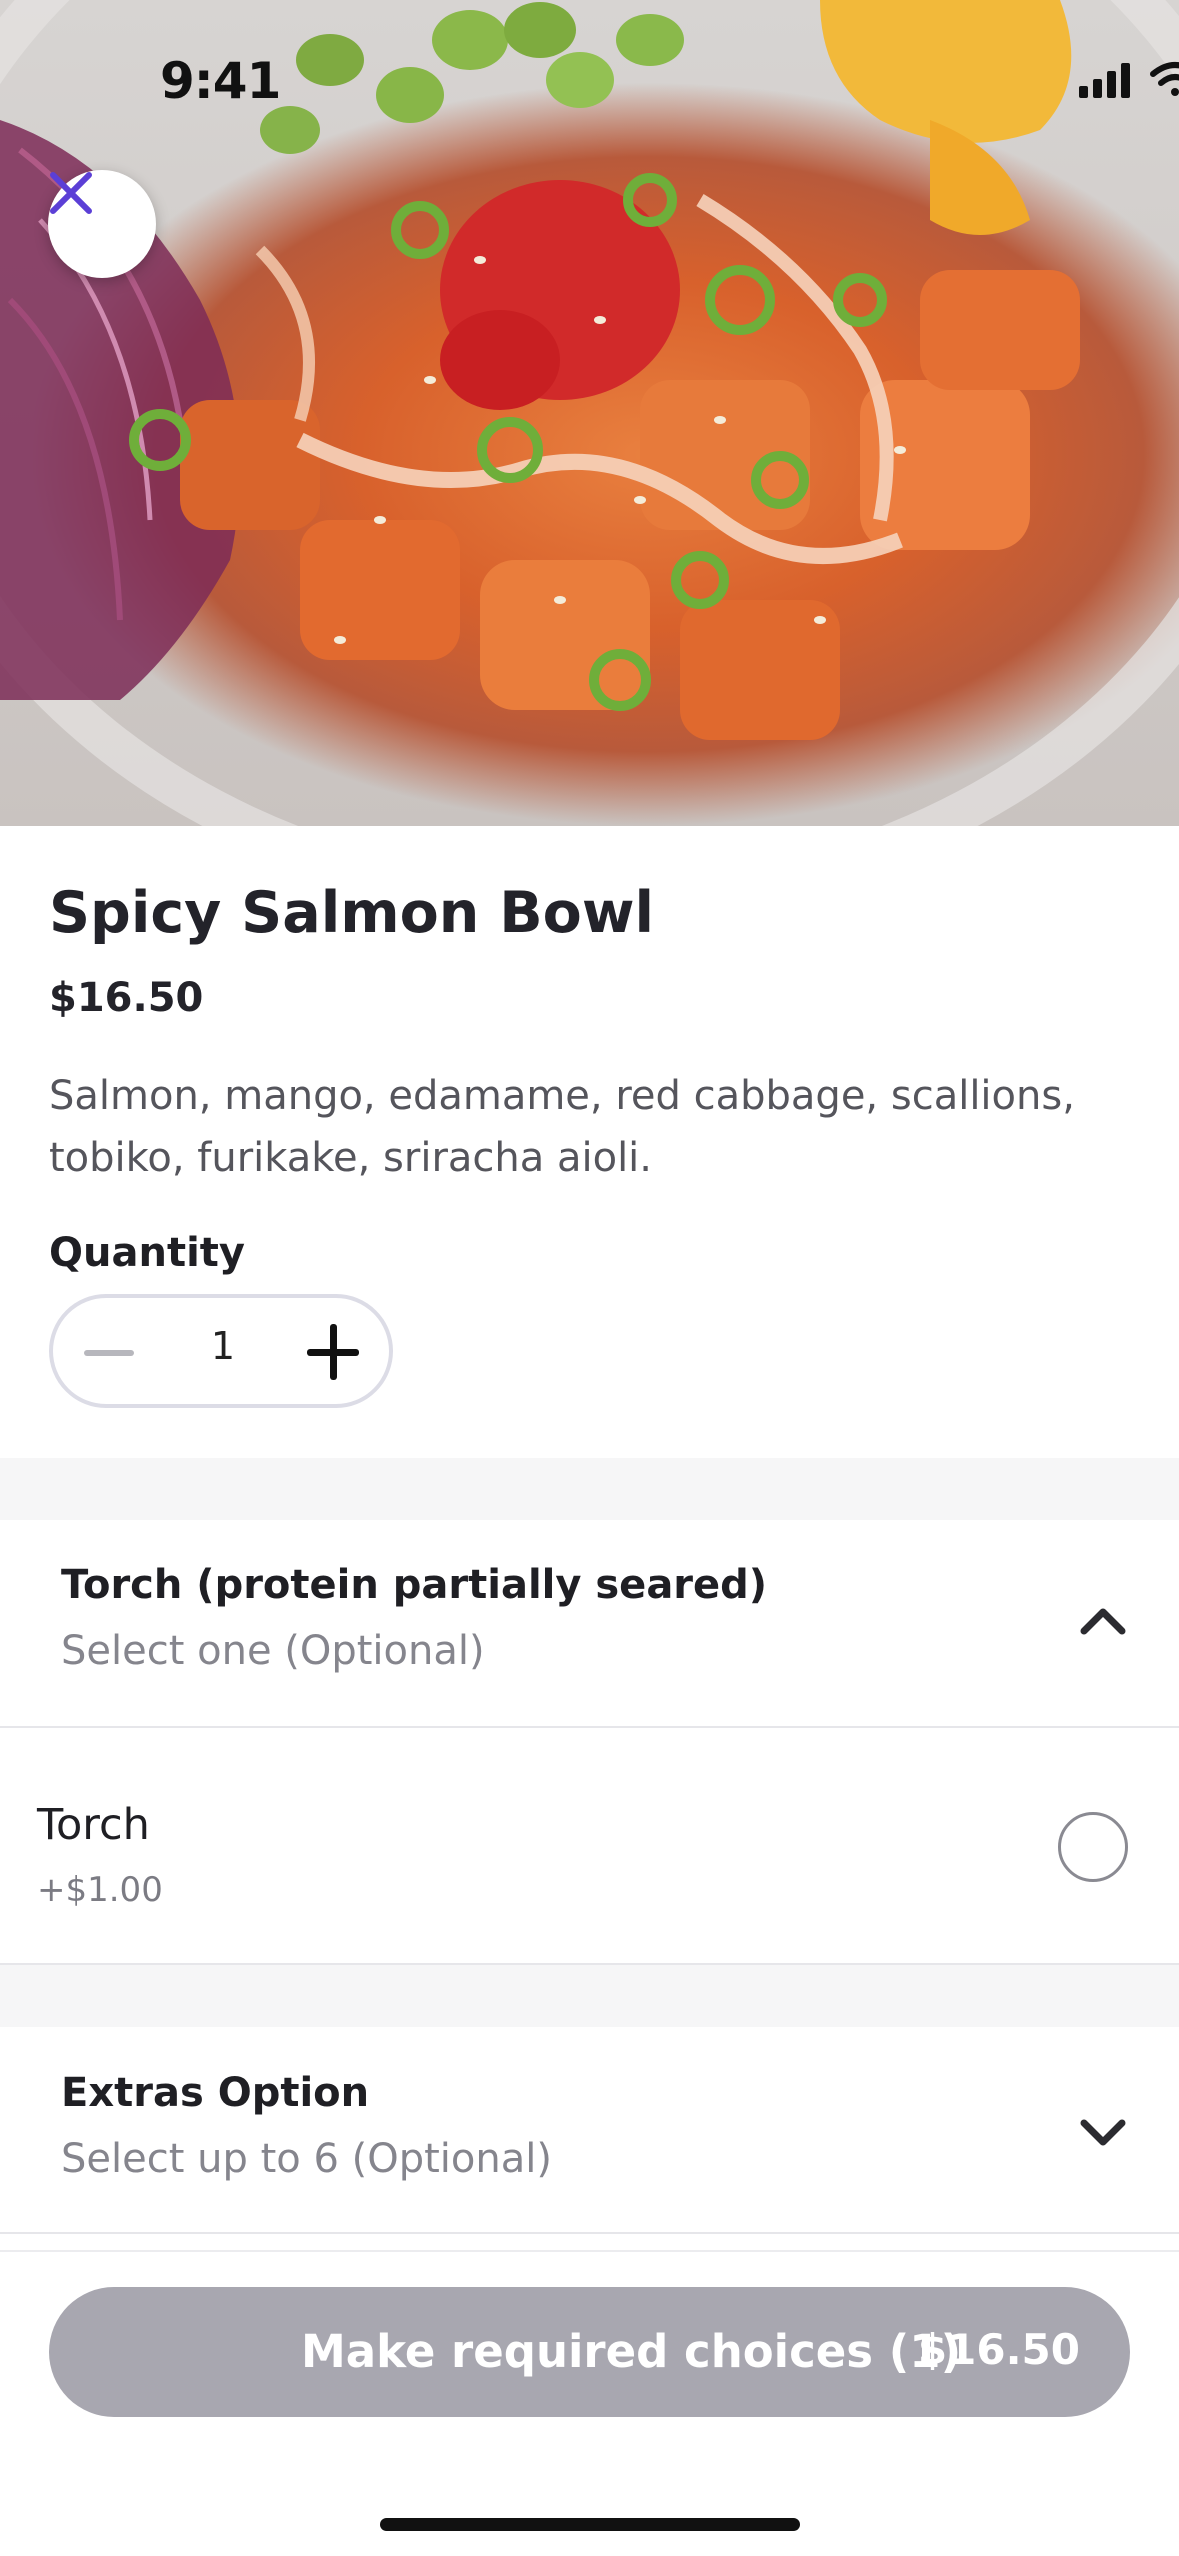 The width and height of the screenshot is (1179, 2556). What do you see at coordinates (273, 1651) in the screenshot?
I see `section-subtitle: Select one (Optional)` at bounding box center [273, 1651].